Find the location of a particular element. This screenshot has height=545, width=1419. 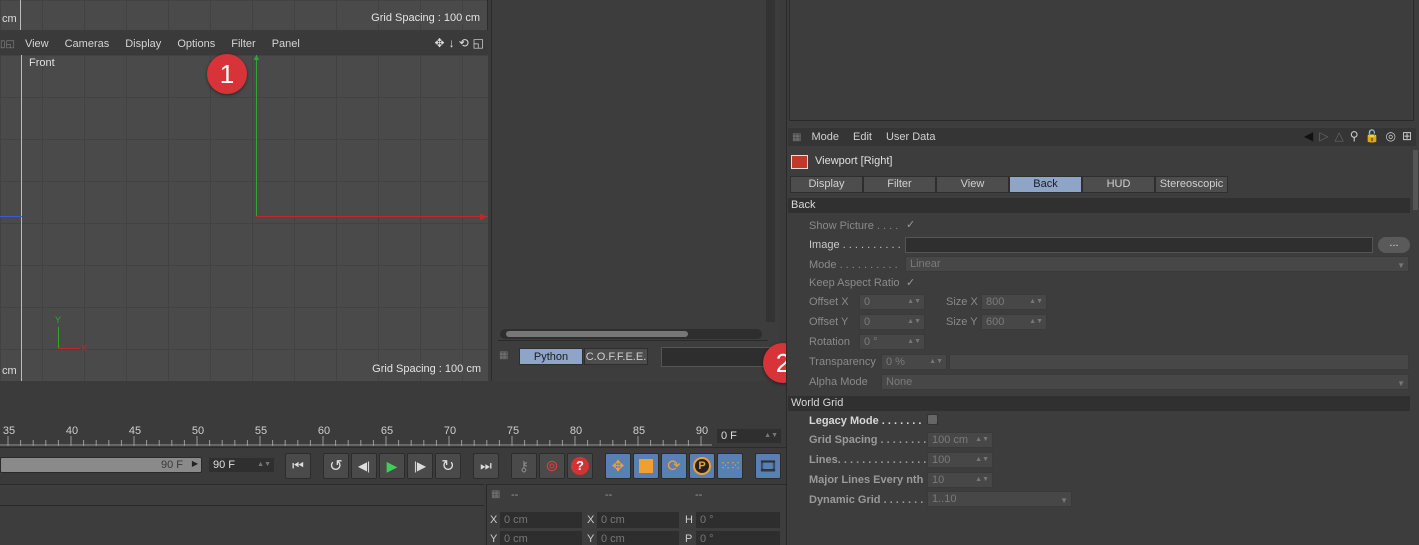

scale-icon is located at coordinates (646, 466).